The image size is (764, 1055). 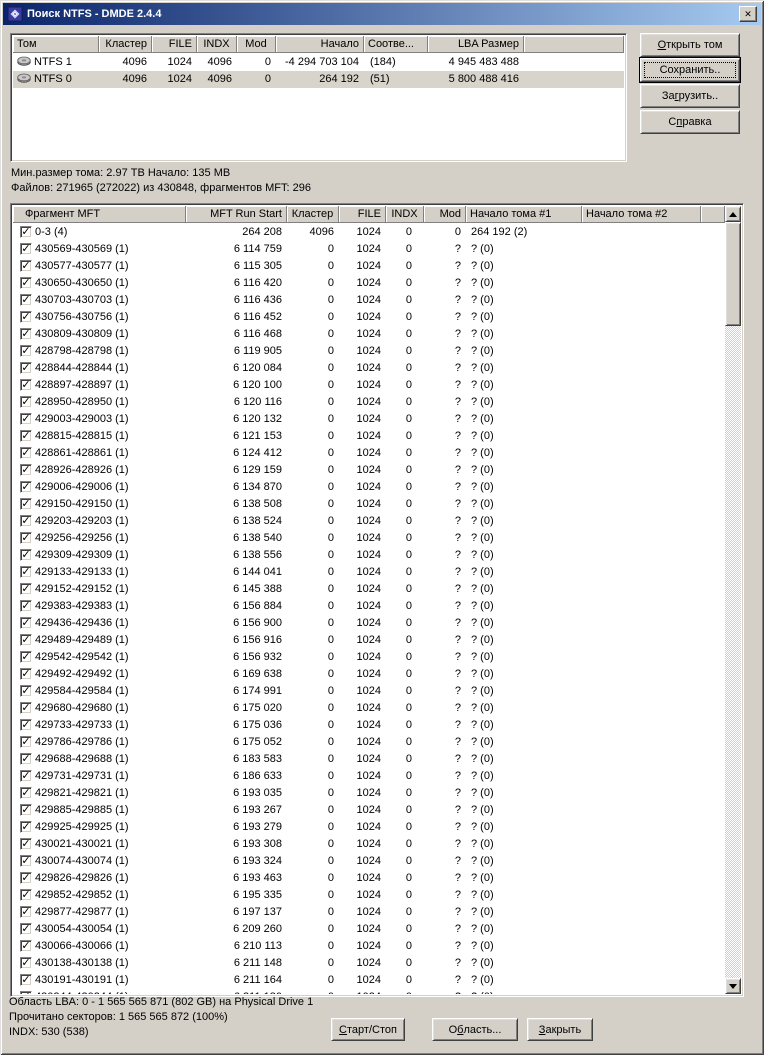 I want to click on scroll-track, so click(x=733, y=600).